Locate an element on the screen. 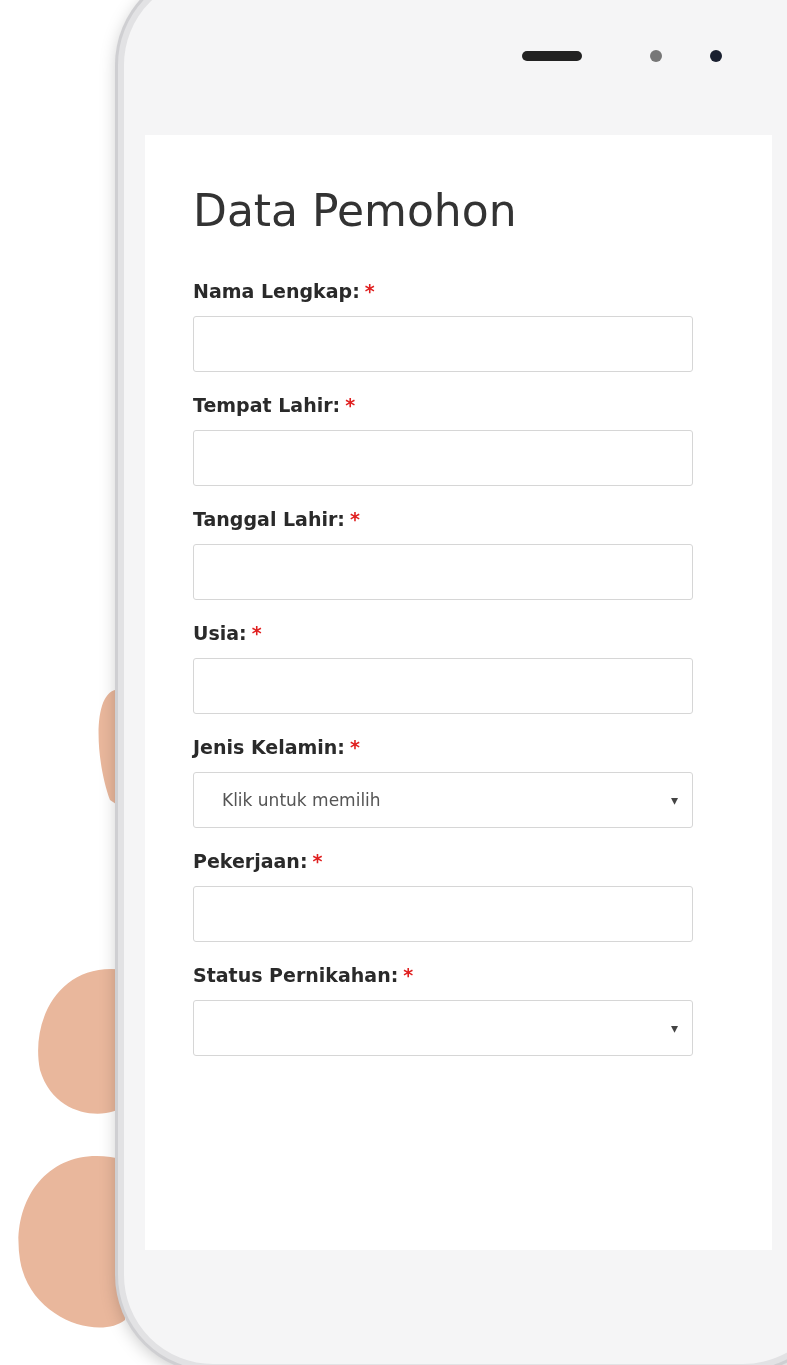 Image resolution: width=787 pixels, height=1365 pixels. field-label: Pekerjaan: * is located at coordinates (258, 861).